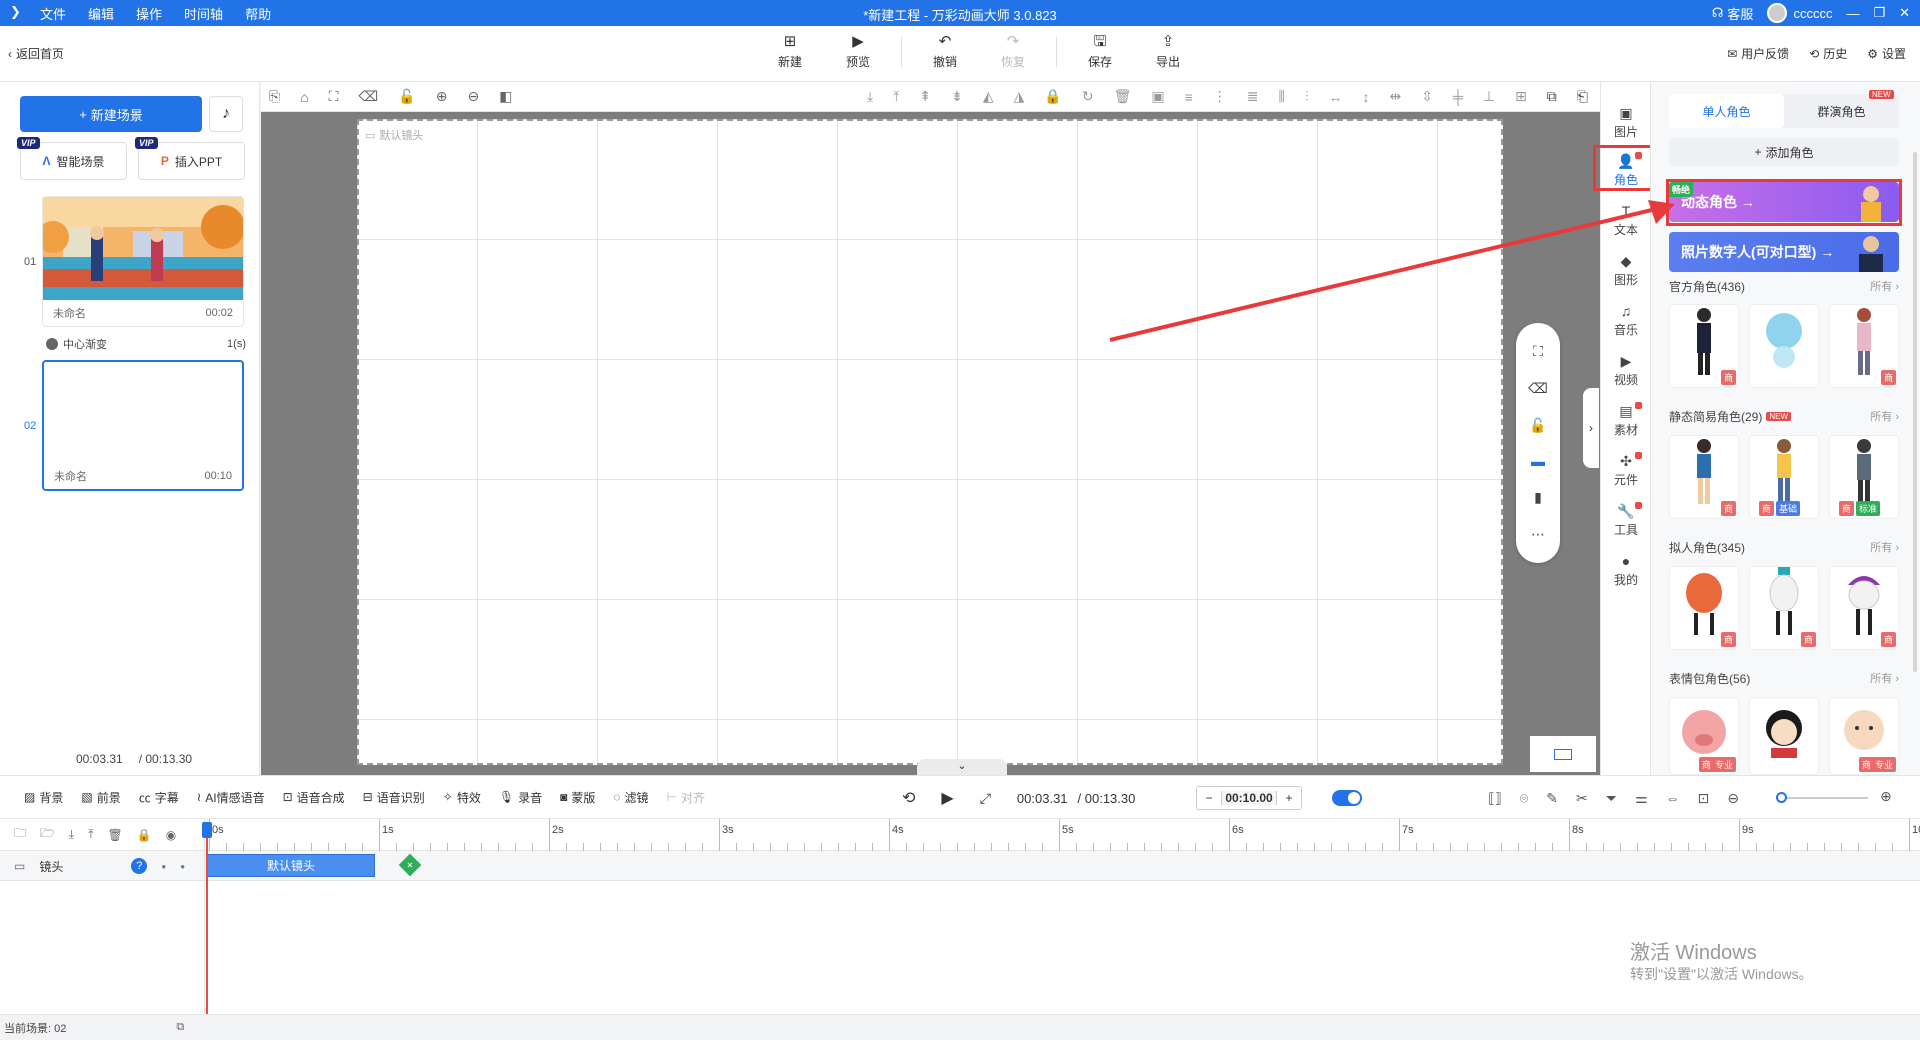 The width and height of the screenshot is (1920, 1040). I want to click on aspect-ratio-button, so click(1563, 754).